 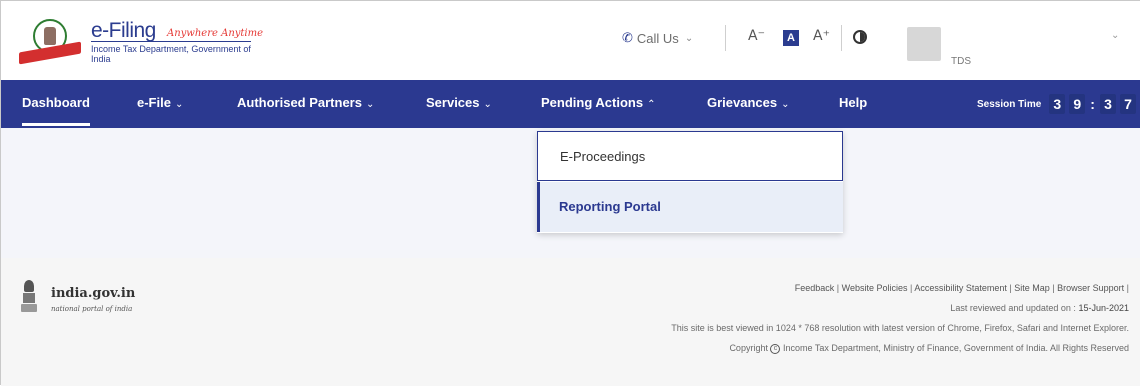 I want to click on nav-item-label: Help, so click(x=853, y=102).